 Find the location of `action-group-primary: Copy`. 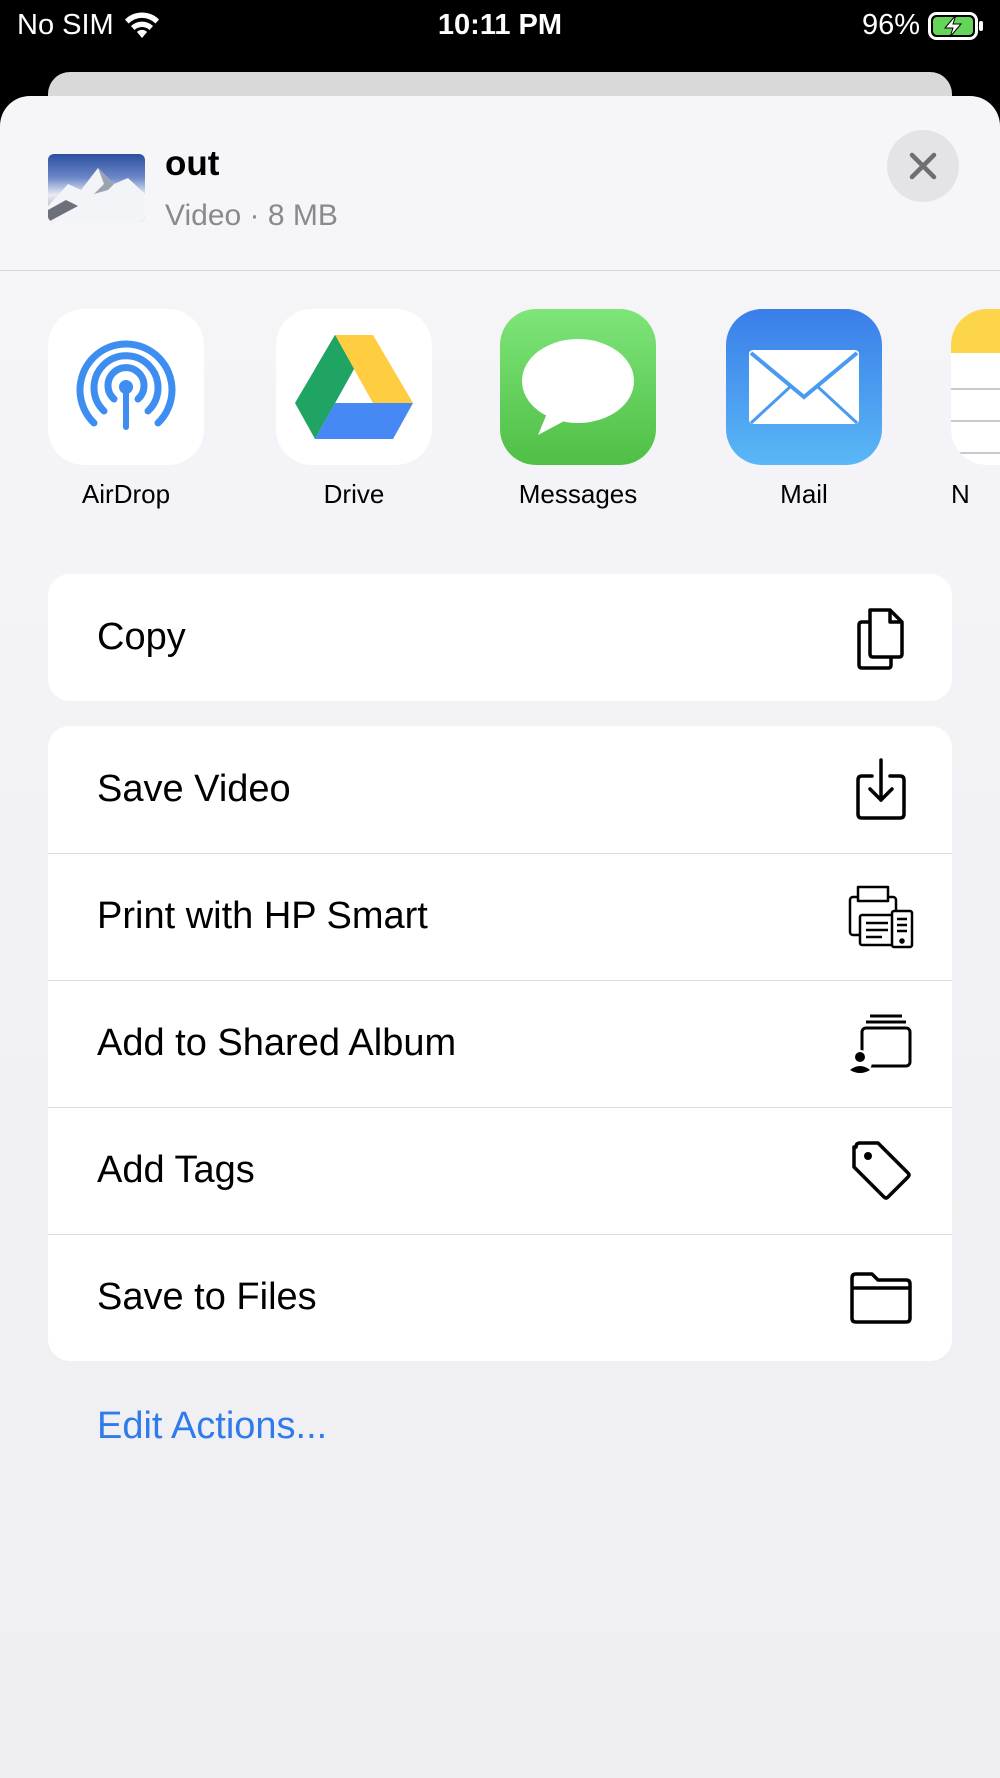

action-group-primary: Copy is located at coordinates (500, 637).